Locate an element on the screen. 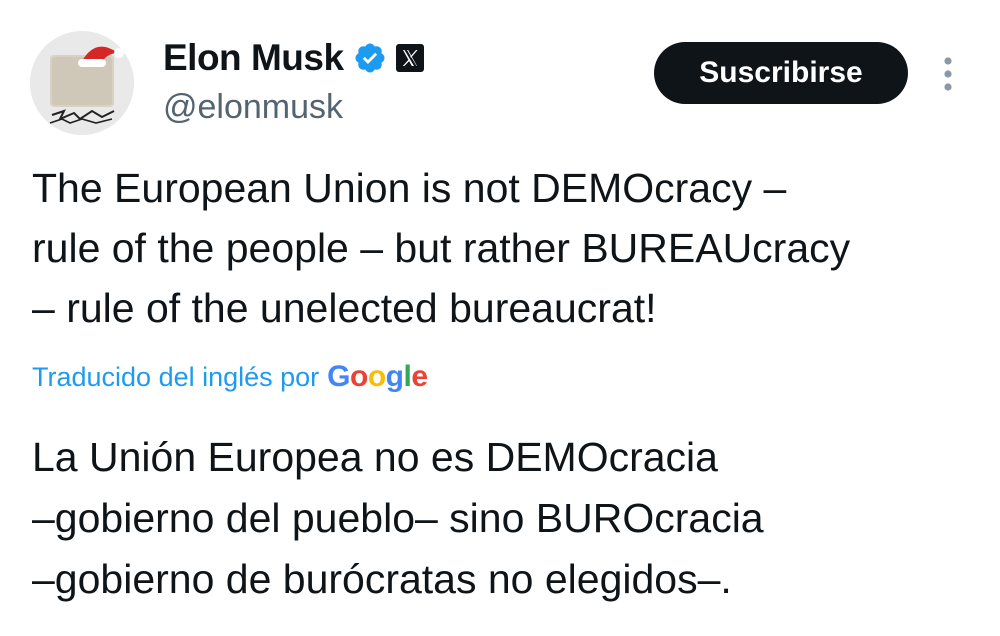  more-vertical-icon is located at coordinates (948, 74).